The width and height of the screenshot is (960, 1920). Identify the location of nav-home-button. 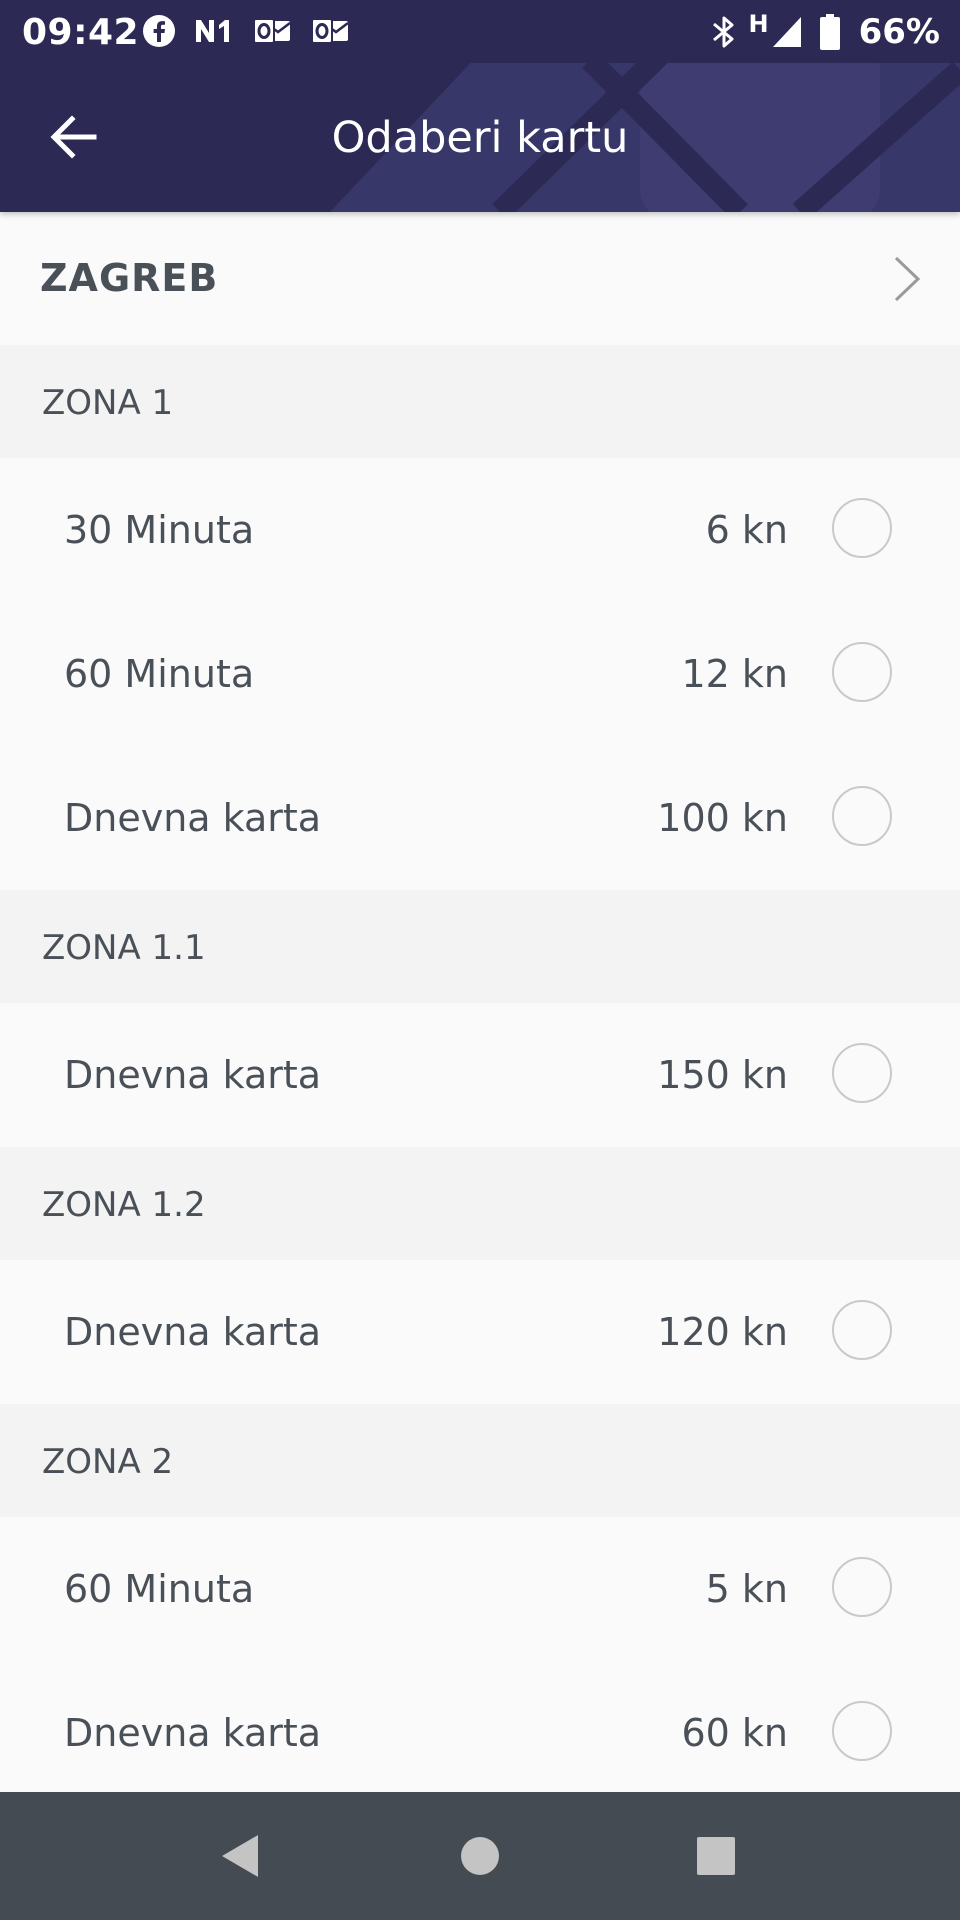
(480, 1856).